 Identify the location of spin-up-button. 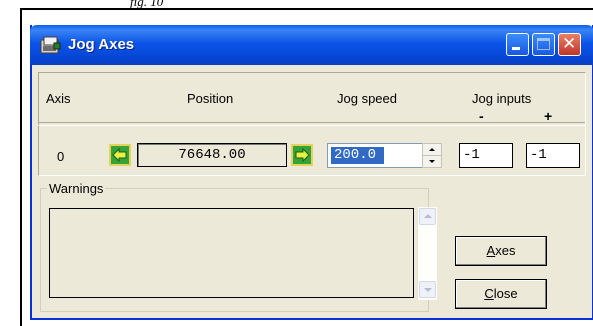
(432, 150).